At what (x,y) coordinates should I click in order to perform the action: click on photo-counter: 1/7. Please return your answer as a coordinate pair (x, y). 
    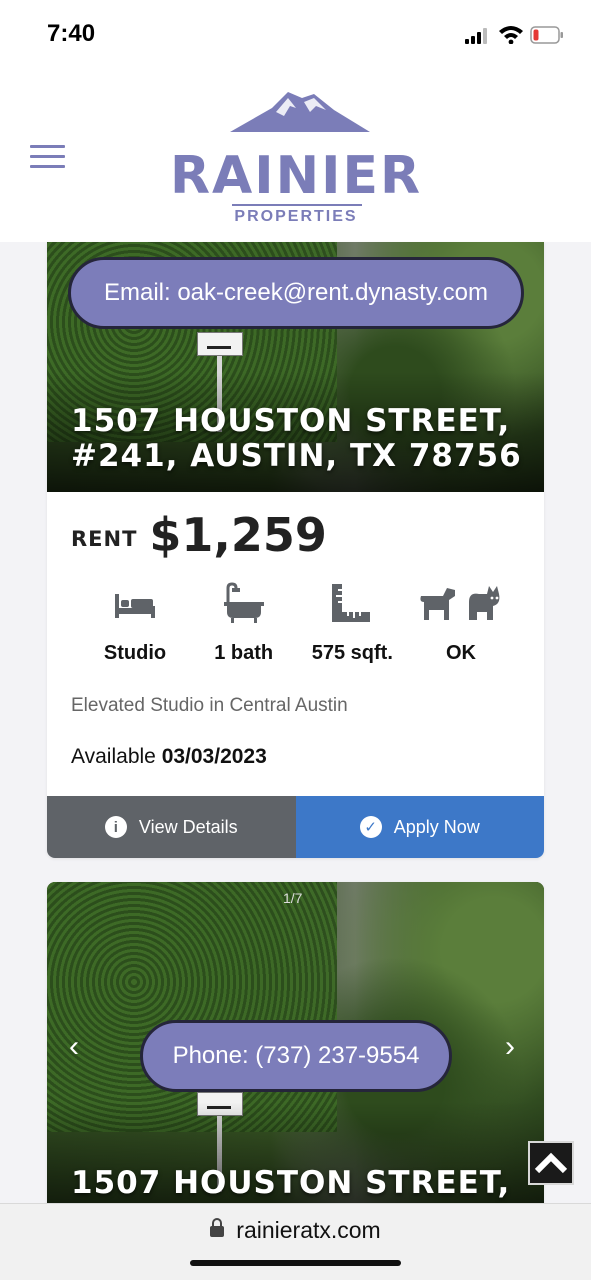
    Looking at the image, I should click on (293, 898).